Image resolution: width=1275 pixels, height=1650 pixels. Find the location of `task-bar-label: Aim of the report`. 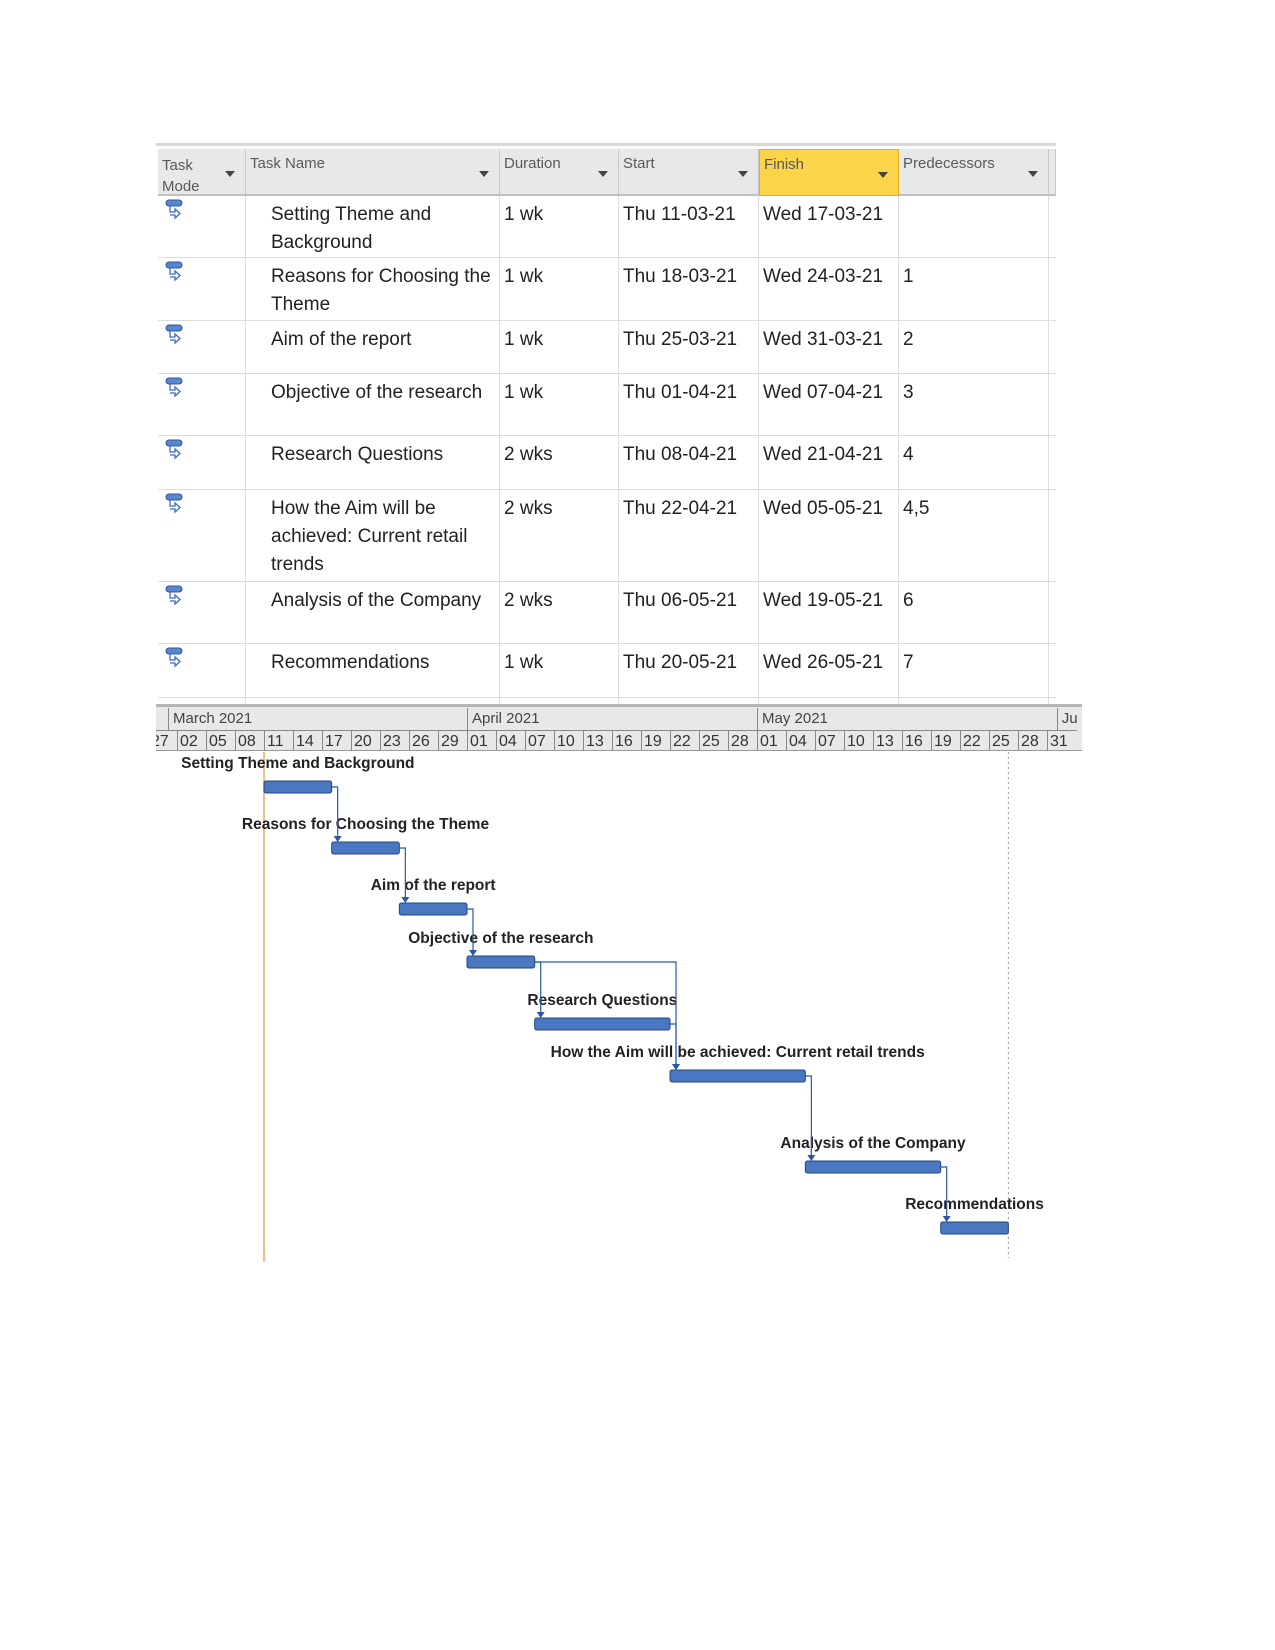

task-bar-label: Aim of the report is located at coordinates (433, 885).